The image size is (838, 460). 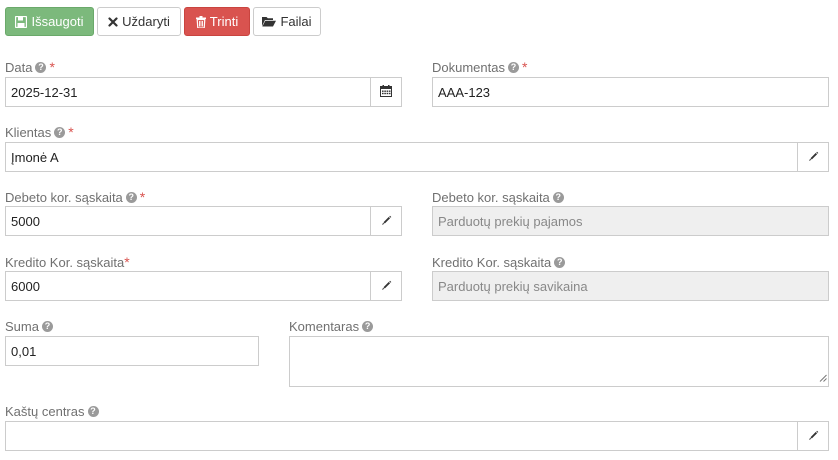 I want to click on dokumentas-label: Dokumentas ? *, so click(x=479, y=67).